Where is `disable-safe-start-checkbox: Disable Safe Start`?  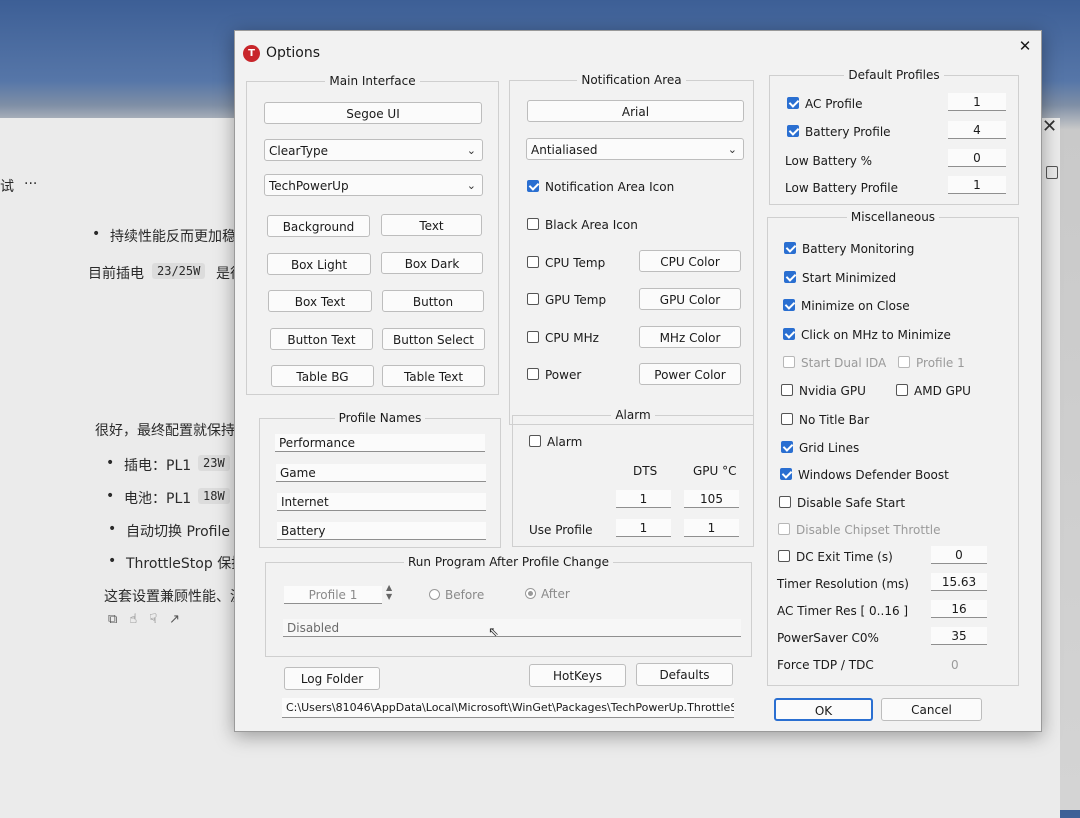 disable-safe-start-checkbox: Disable Safe Start is located at coordinates (842, 503).